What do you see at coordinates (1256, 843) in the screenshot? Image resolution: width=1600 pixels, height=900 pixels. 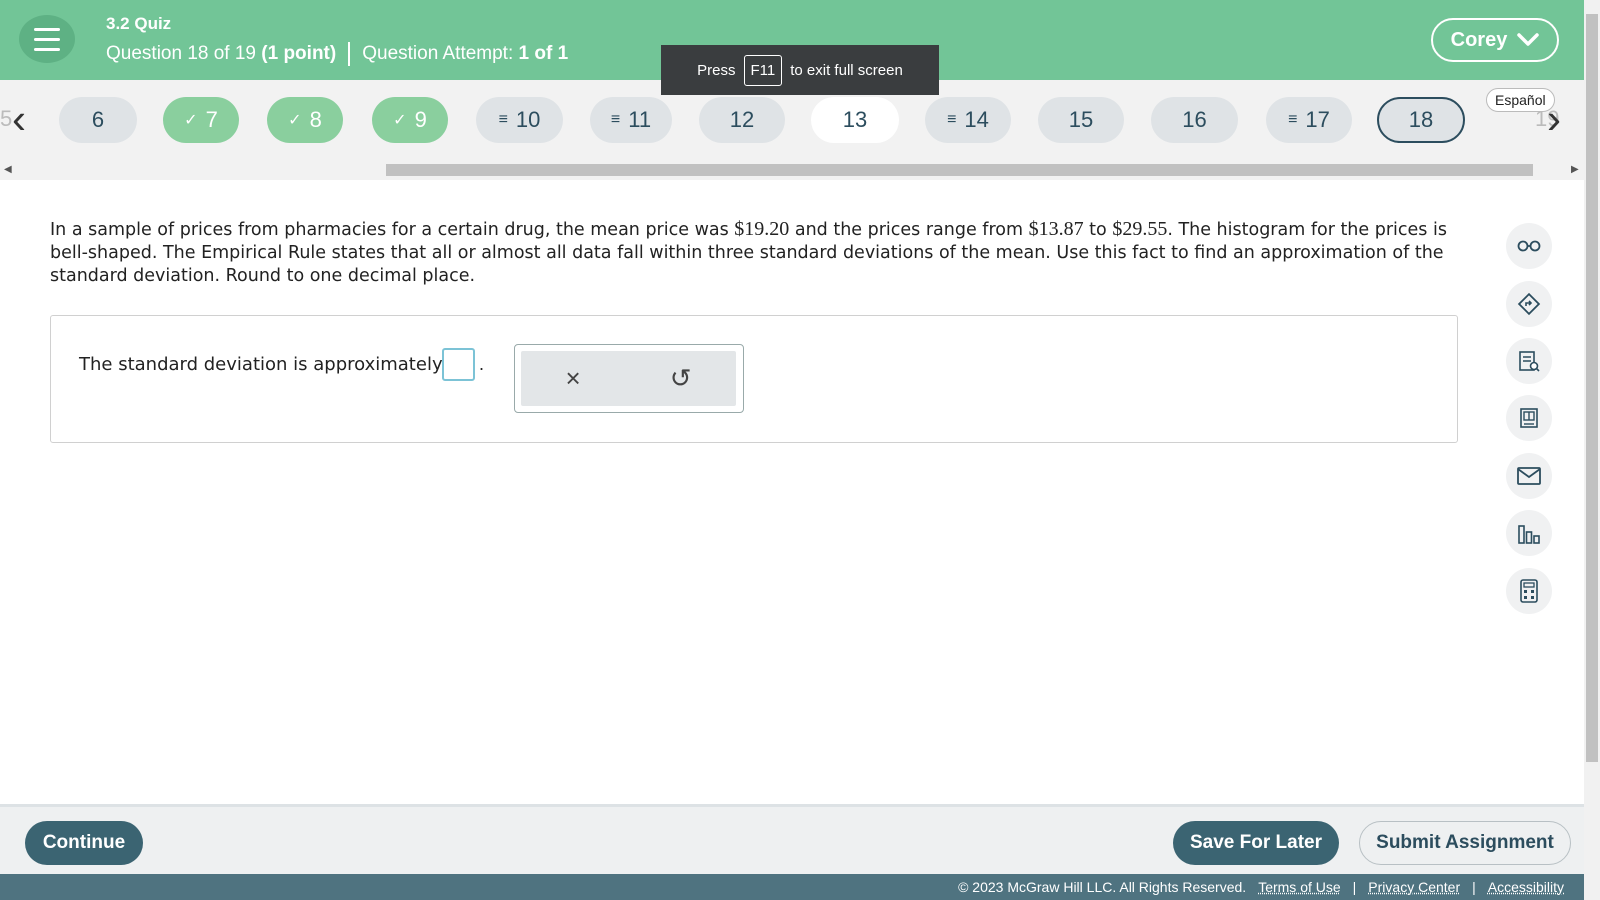 I see `save-for-later-button: Save For Later` at bounding box center [1256, 843].